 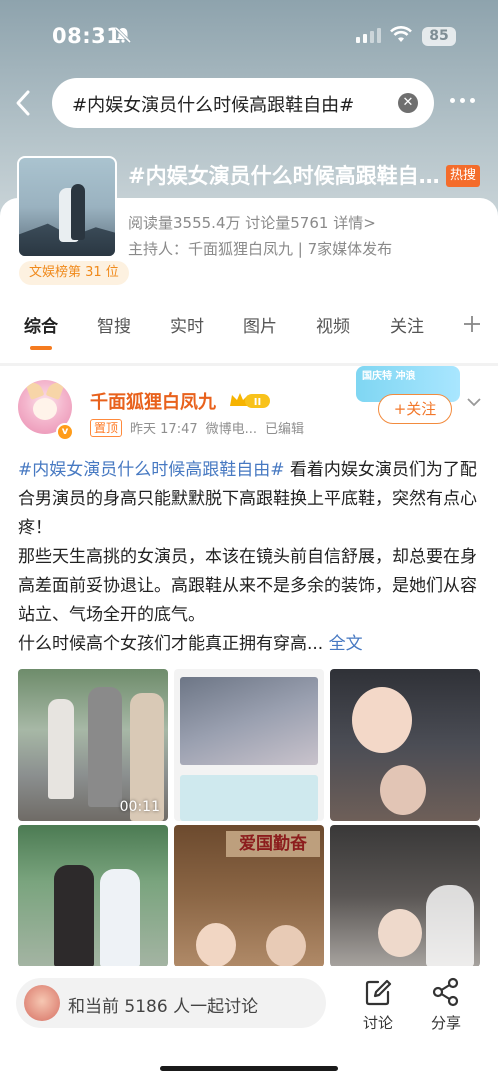 What do you see at coordinates (42, 1003) in the screenshot?
I see `emoji-avatar-icon` at bounding box center [42, 1003].